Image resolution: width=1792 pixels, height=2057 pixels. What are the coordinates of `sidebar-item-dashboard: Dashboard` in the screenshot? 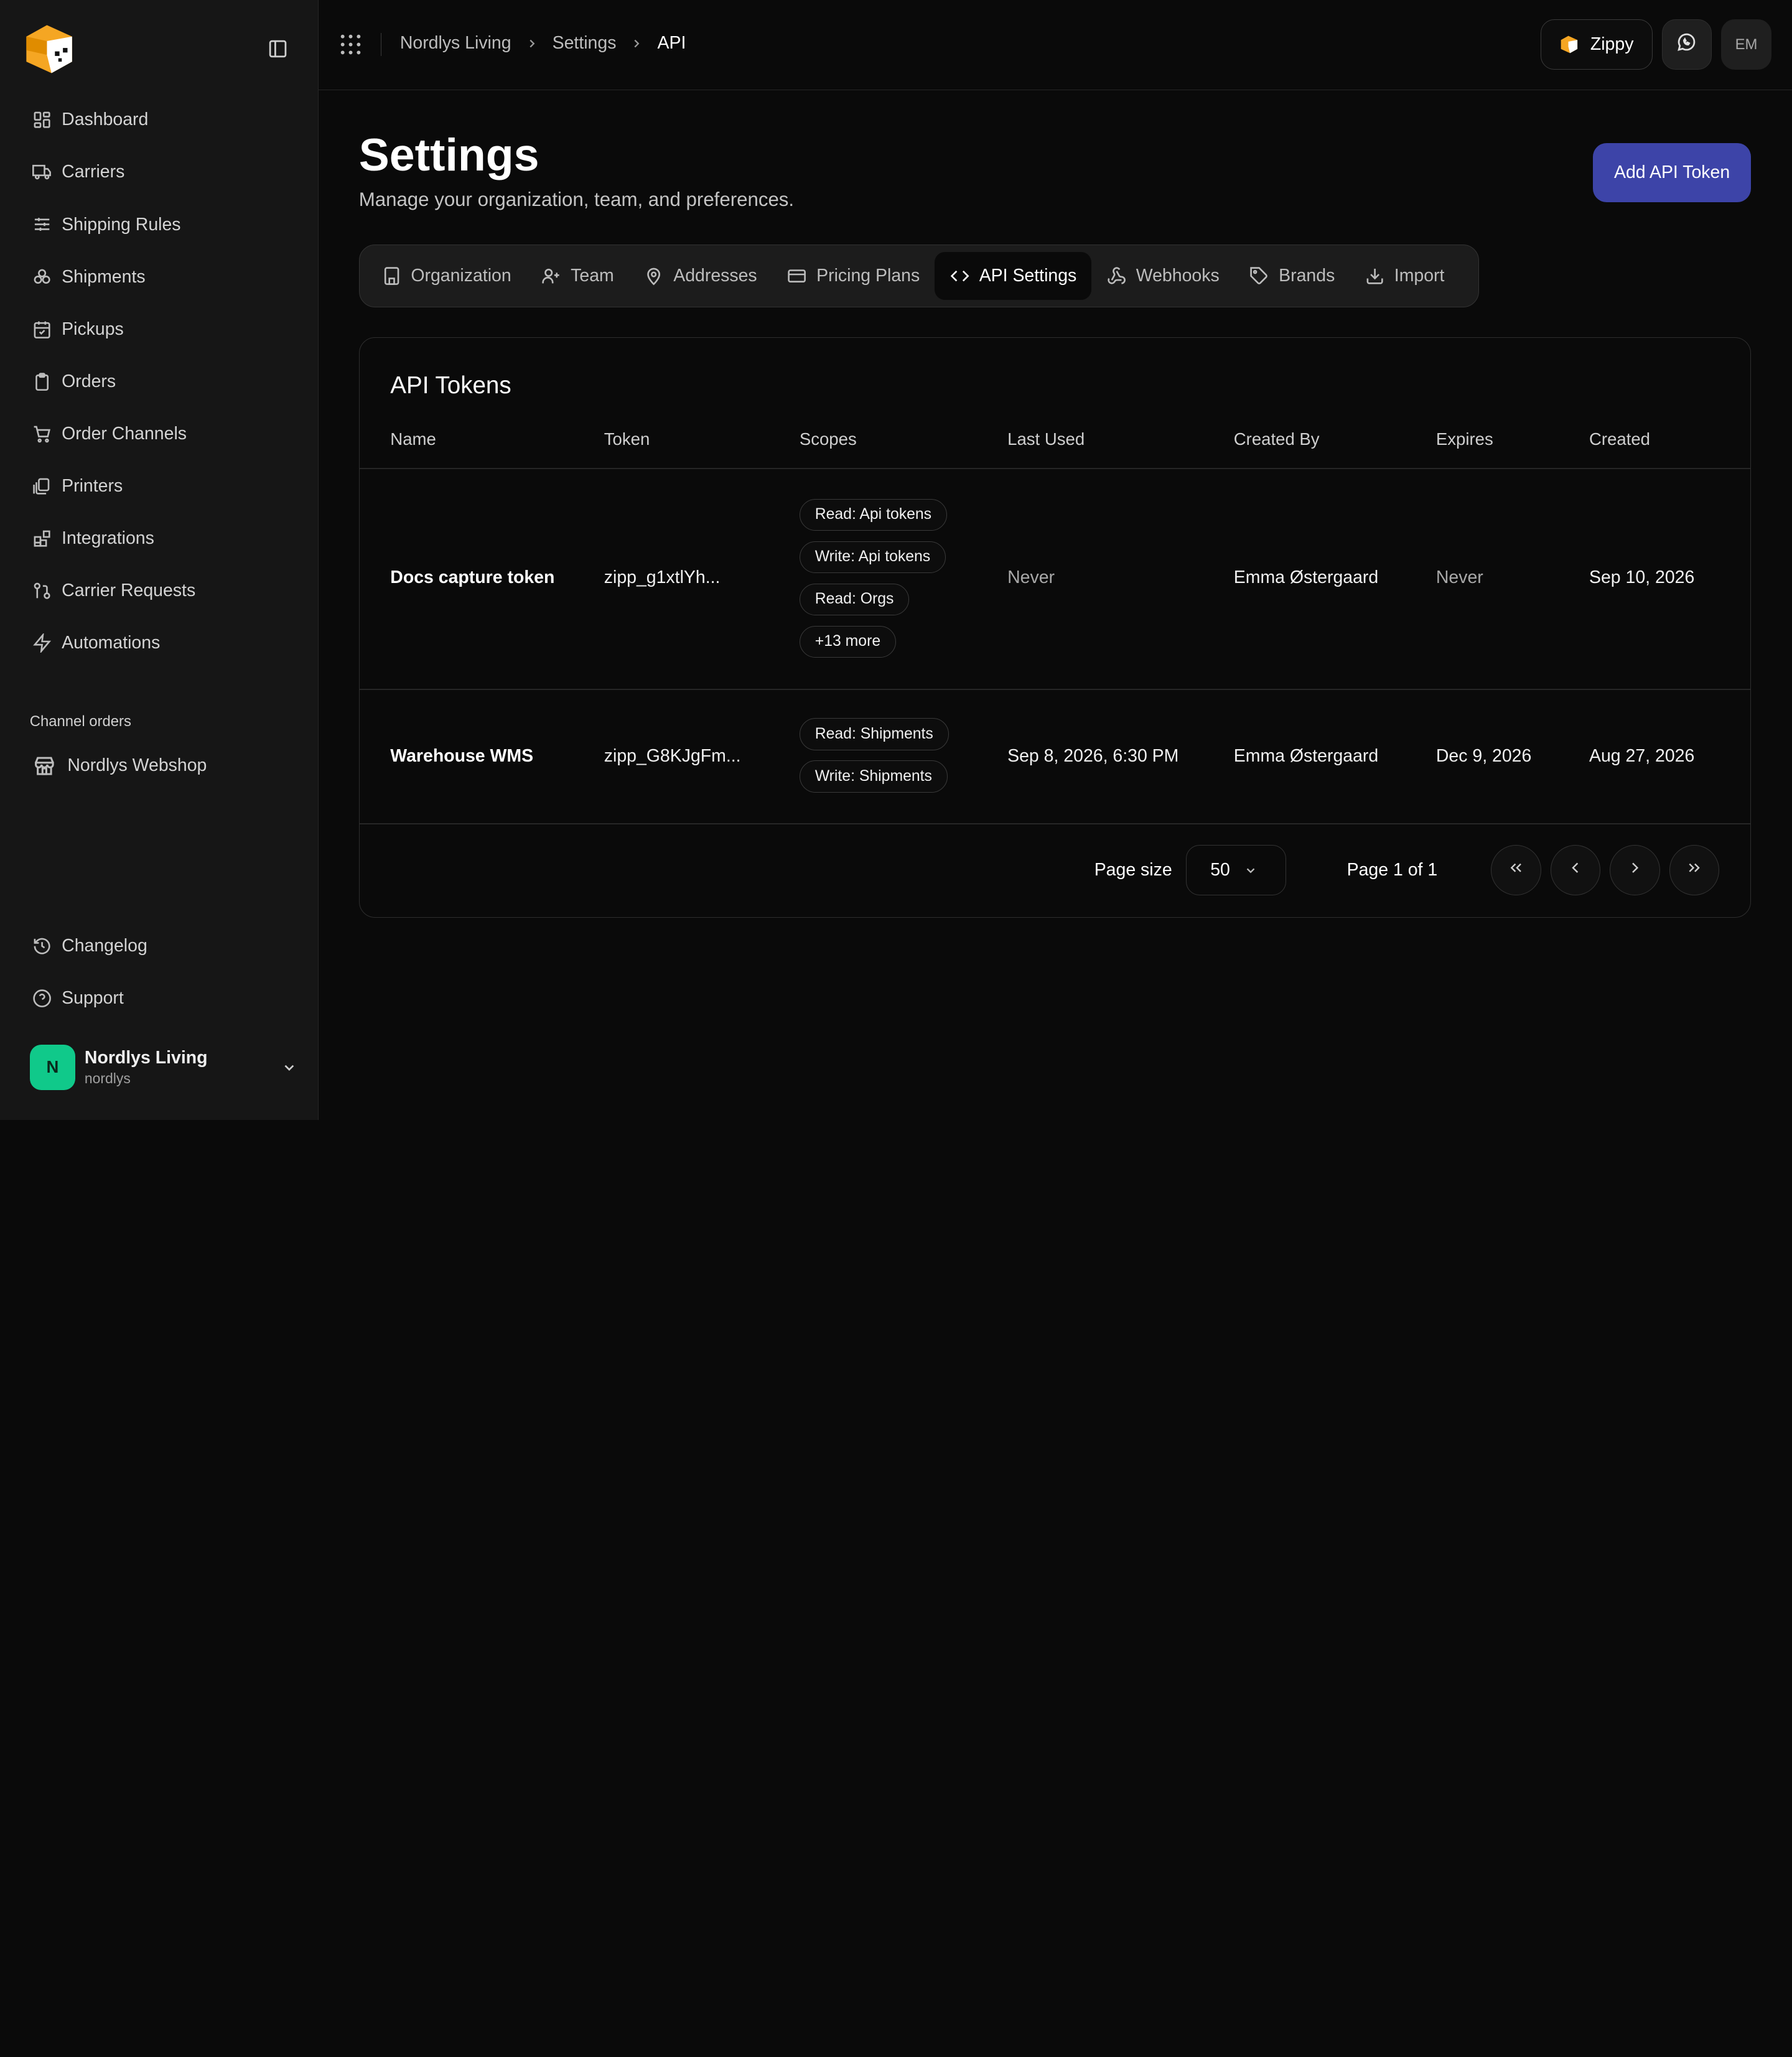 It's located at (161, 119).